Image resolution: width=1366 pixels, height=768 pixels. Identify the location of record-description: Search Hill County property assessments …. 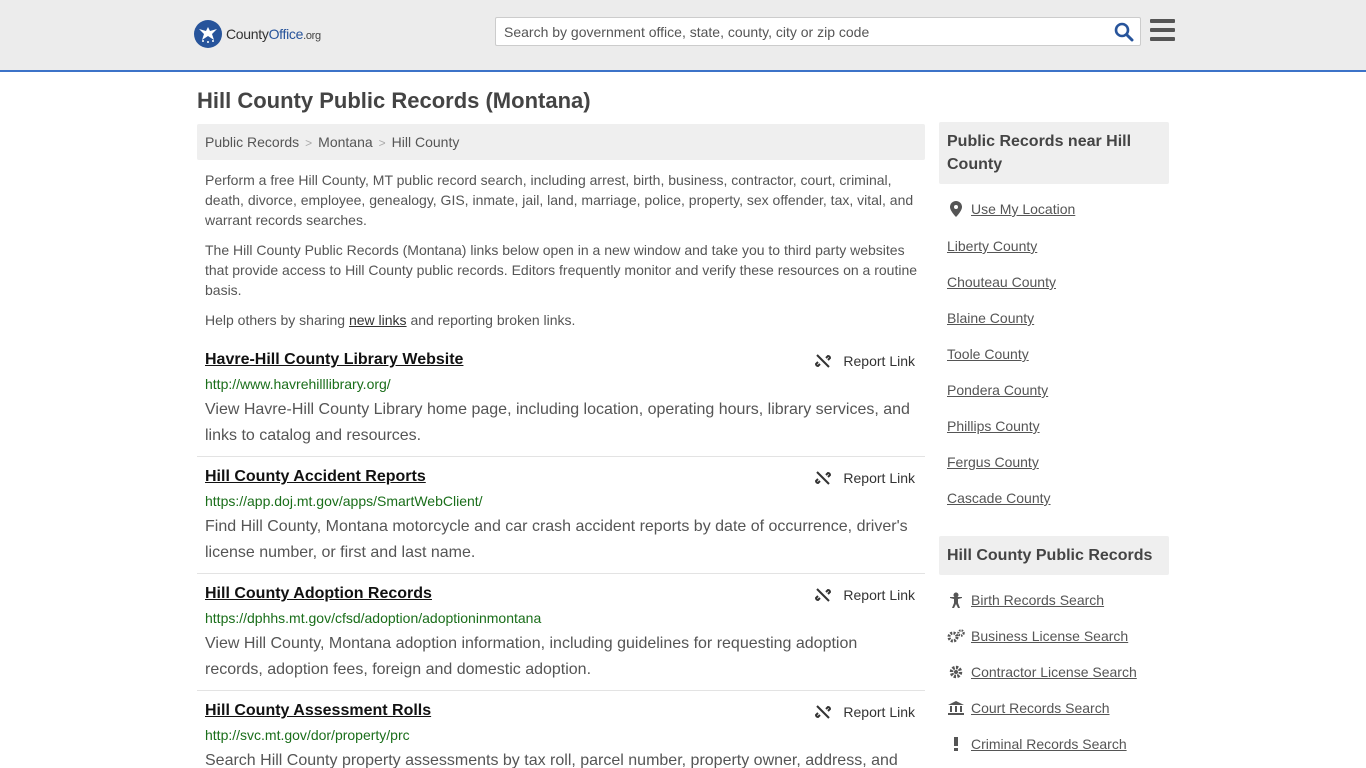
(551, 760).